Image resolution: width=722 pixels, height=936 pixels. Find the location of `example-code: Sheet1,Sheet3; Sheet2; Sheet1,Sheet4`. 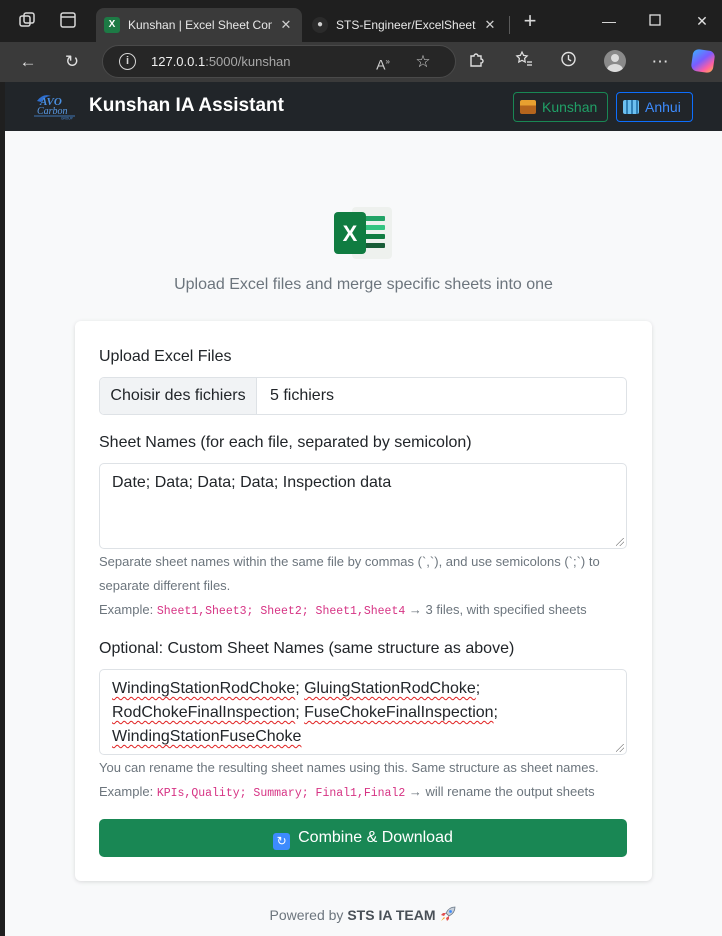

example-code: Sheet1,Sheet3; Sheet2; Sheet1,Sheet4 is located at coordinates (281, 611).